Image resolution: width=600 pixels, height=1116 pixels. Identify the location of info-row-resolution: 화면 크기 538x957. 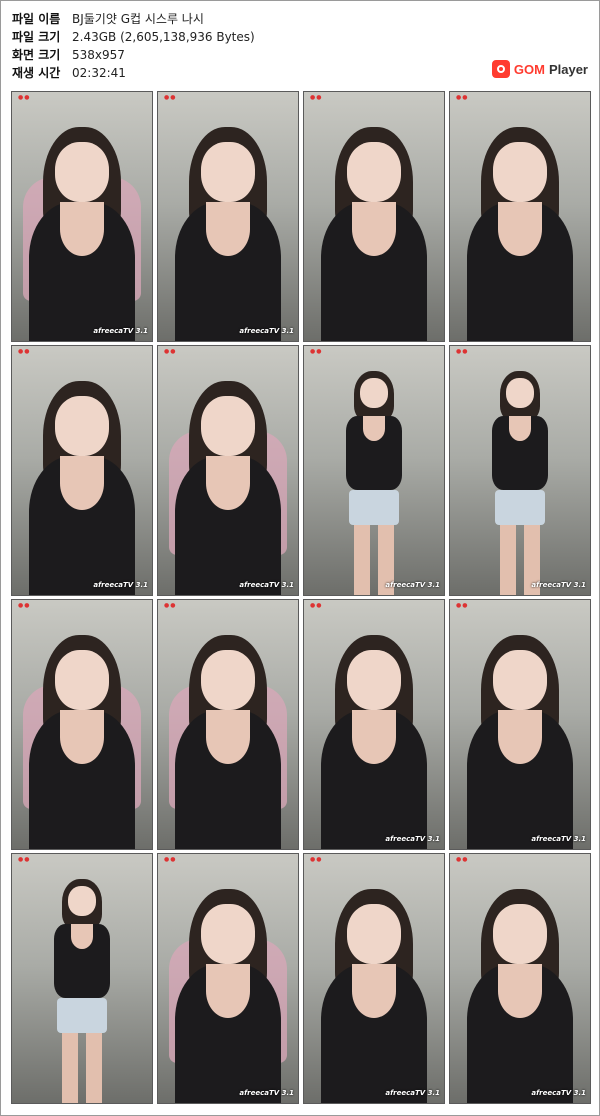
(133, 55).